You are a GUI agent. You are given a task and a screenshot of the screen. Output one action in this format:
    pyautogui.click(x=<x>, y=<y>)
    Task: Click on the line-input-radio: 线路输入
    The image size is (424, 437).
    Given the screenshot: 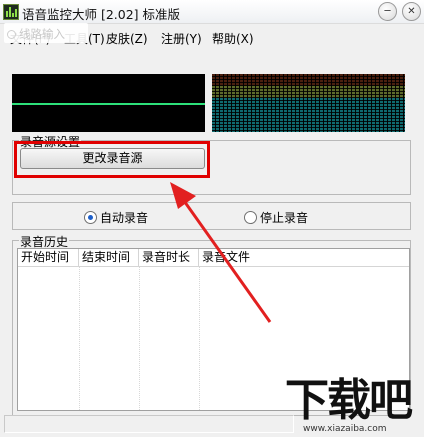 What is the action you would take?
    pyautogui.click(x=46, y=33)
    